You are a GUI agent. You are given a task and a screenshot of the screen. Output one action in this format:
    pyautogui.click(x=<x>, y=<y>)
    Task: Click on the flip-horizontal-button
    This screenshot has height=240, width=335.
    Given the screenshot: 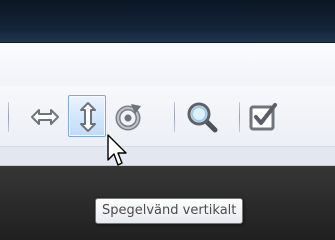 What is the action you would take?
    pyautogui.click(x=44, y=116)
    